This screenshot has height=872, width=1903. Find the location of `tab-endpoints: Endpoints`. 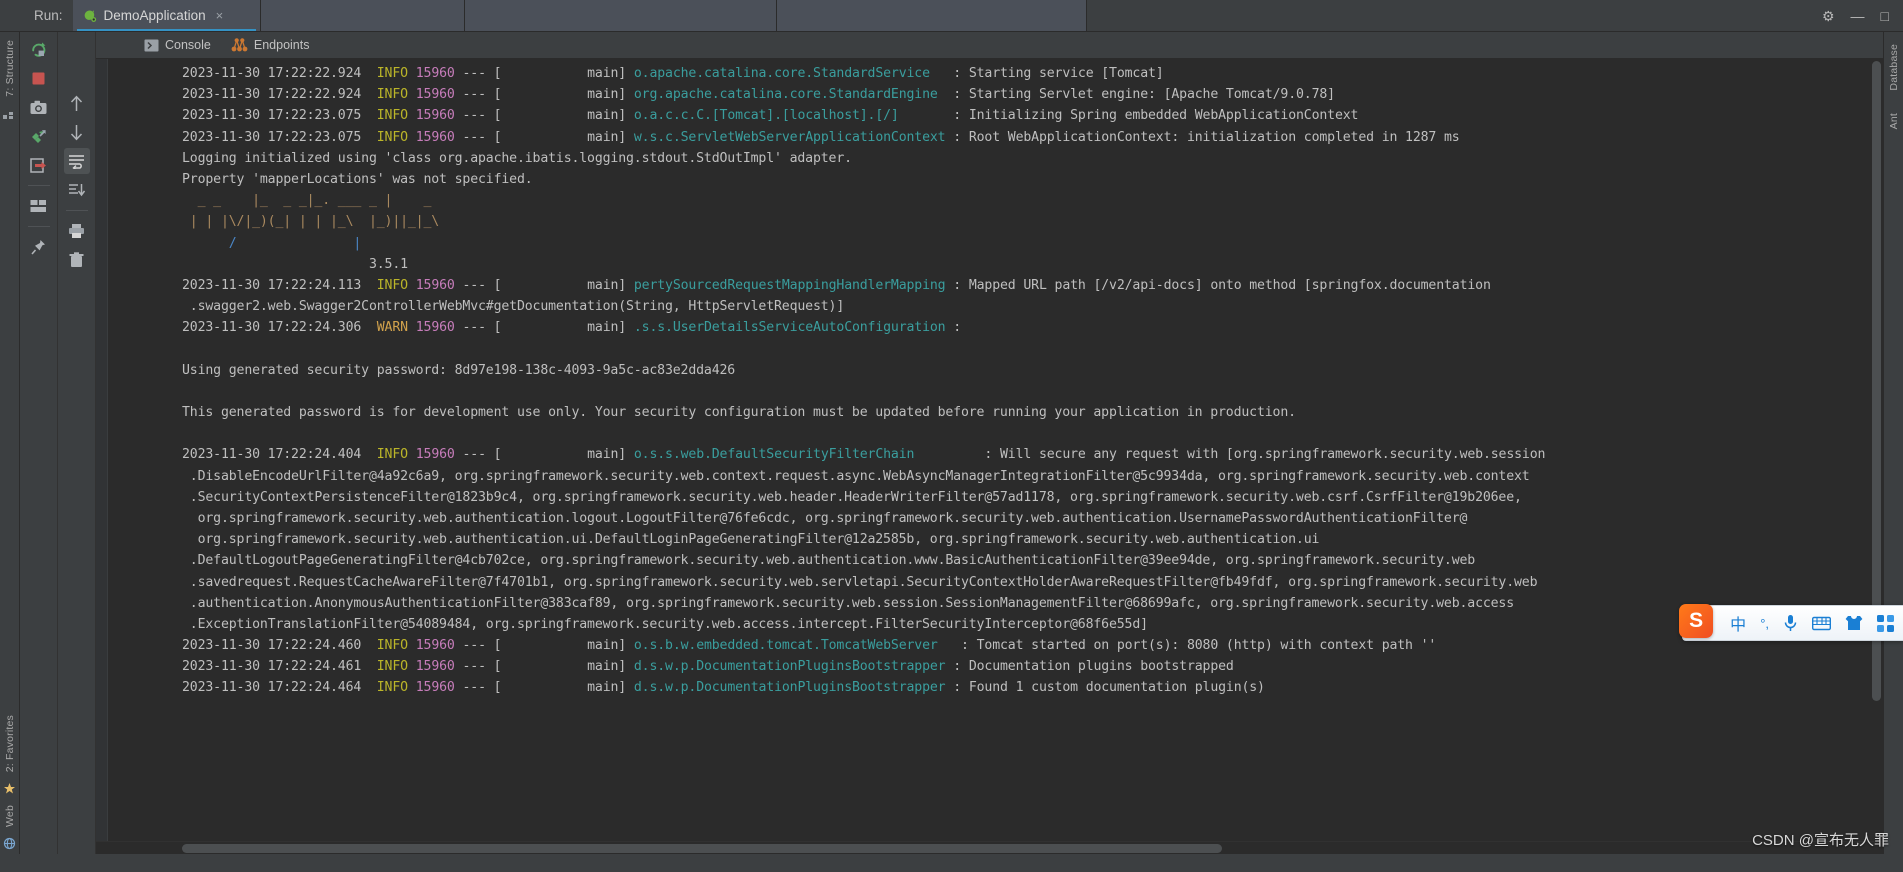

tab-endpoints: Endpoints is located at coordinates (270, 45).